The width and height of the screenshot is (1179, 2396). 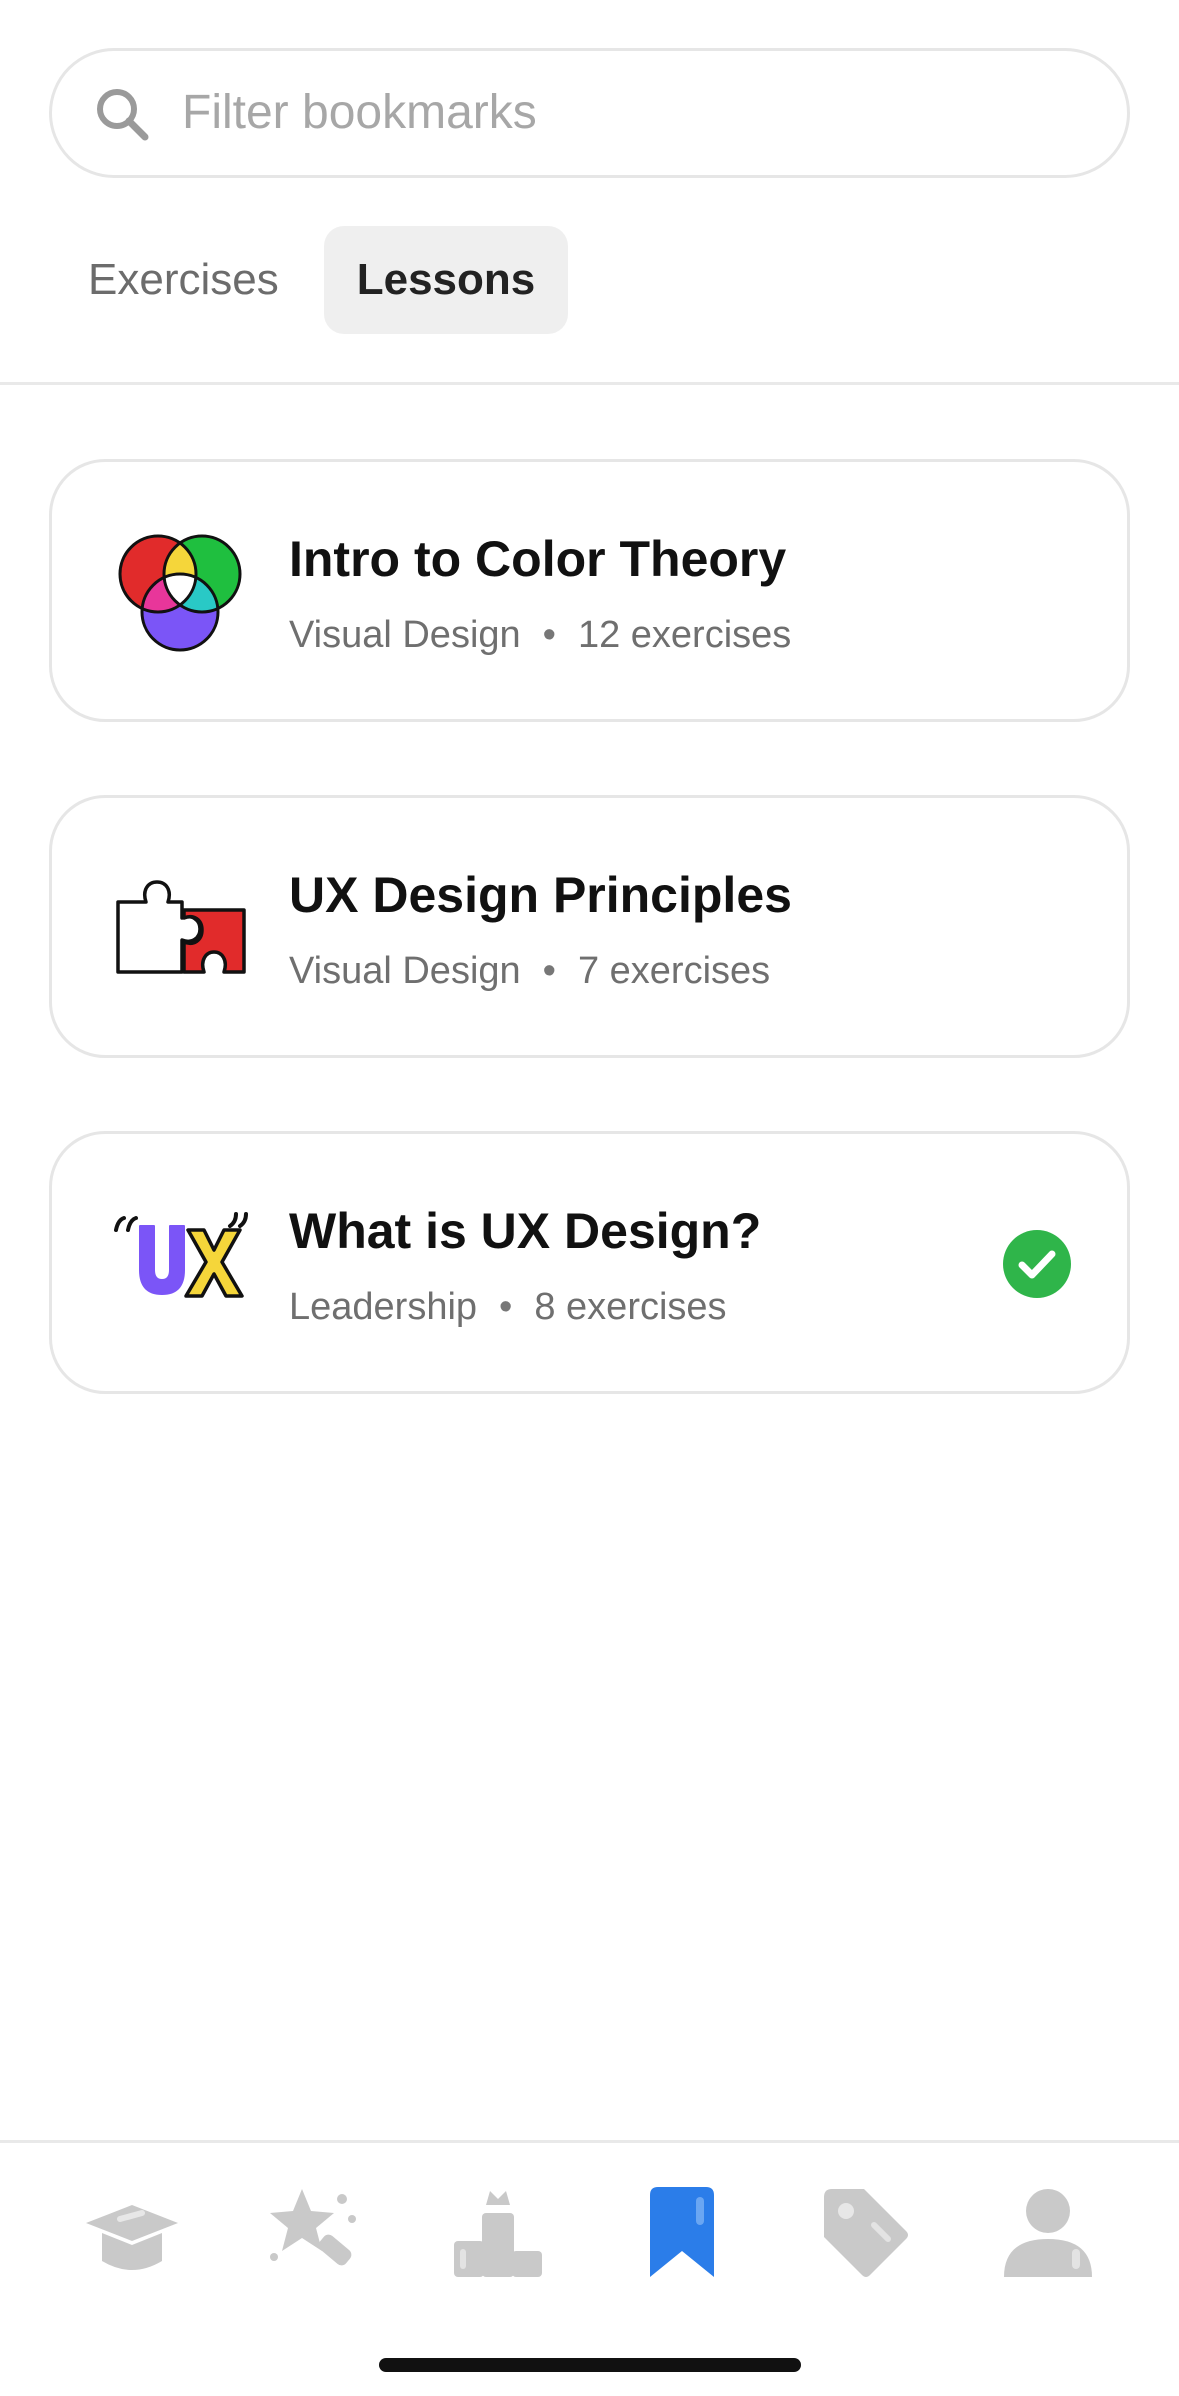 What do you see at coordinates (525, 1231) in the screenshot?
I see `lesson-title: What is UX Design?` at bounding box center [525, 1231].